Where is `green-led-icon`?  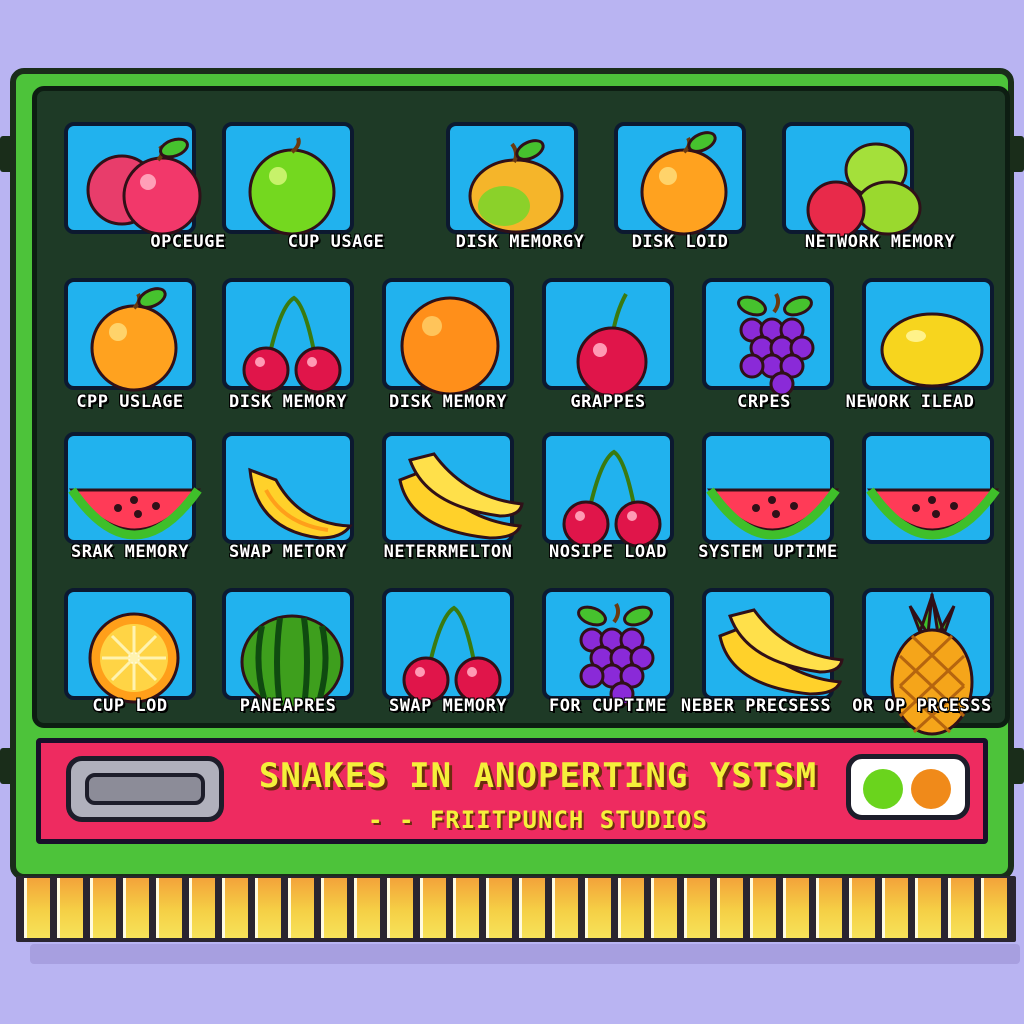 green-led-icon is located at coordinates (883, 789).